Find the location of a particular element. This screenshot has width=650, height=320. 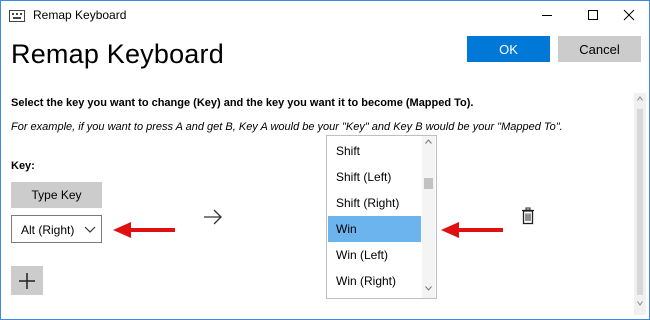

minimize-icon is located at coordinates (547, 15).